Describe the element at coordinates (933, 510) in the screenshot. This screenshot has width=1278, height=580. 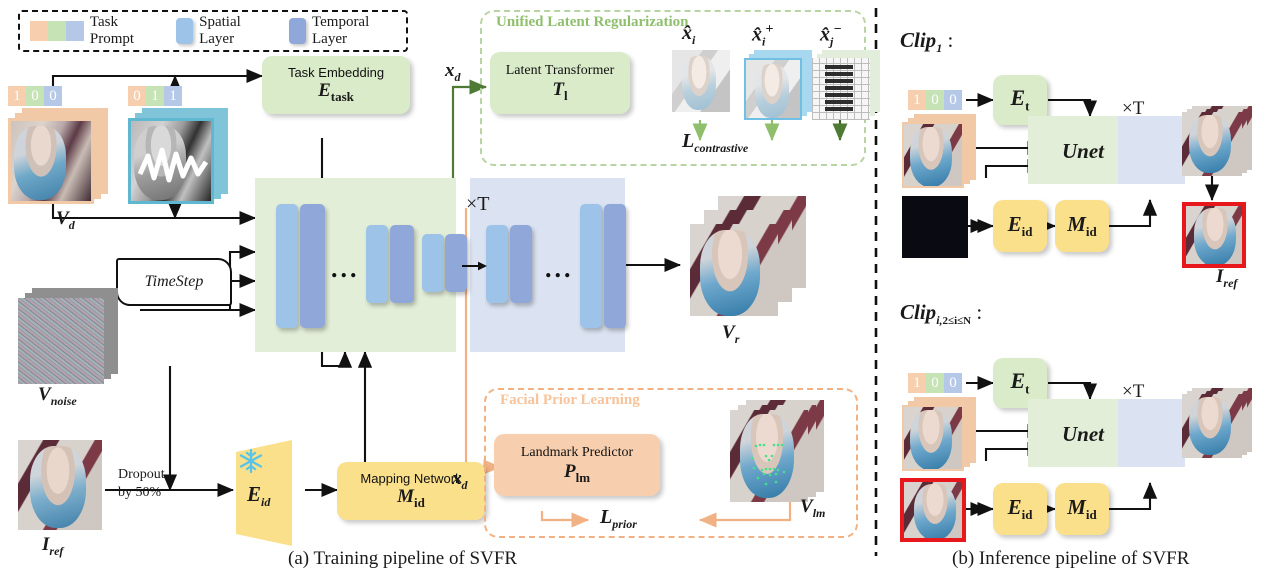
I see `clipi-iref-image` at that location.